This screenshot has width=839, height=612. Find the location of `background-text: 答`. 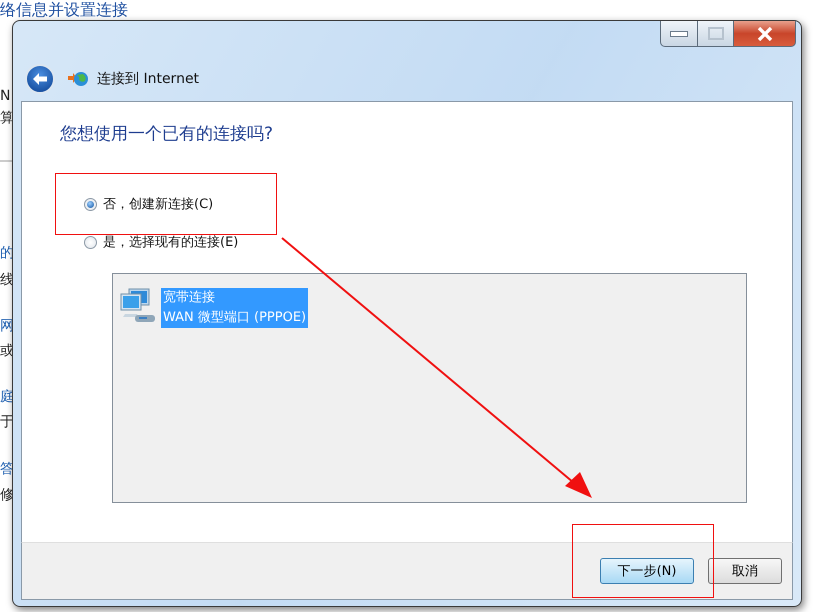

background-text: 答 is located at coordinates (7, 469).